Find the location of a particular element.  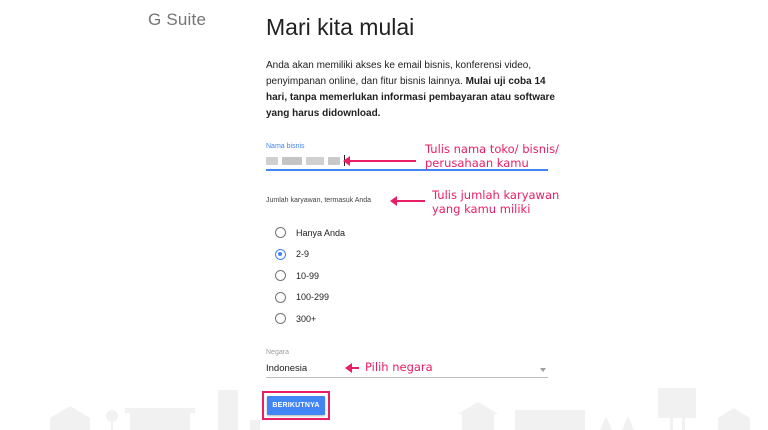

page-title: Mari kita mulai is located at coordinates (340, 27).